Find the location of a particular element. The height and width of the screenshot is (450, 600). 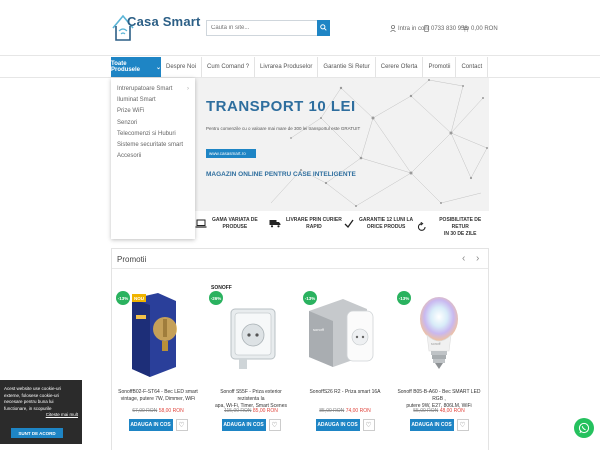

nav-item-cerere-oferta: Cerere Oferta is located at coordinates (400, 67).